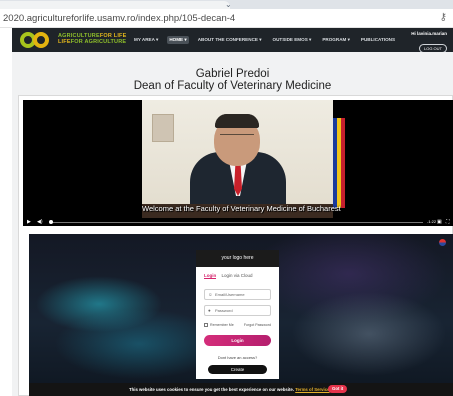  What do you see at coordinates (442, 242) in the screenshot?
I see `language-flag-icon` at bounding box center [442, 242].